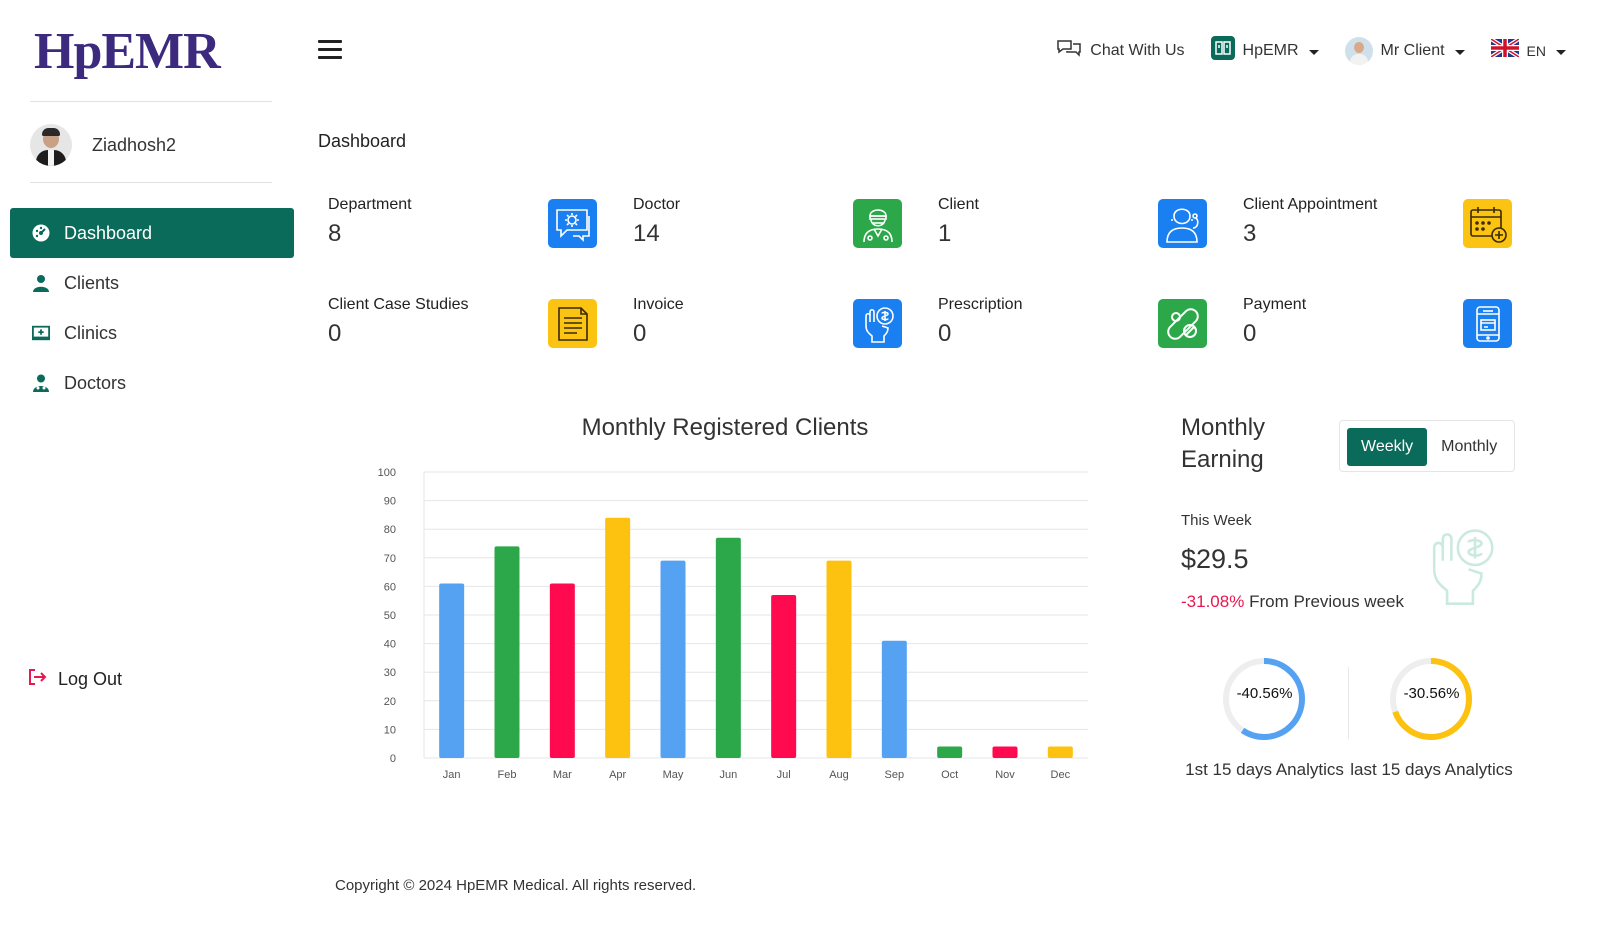 This screenshot has width=1600, height=949. I want to click on monthly-button: Monthly, so click(1469, 447).